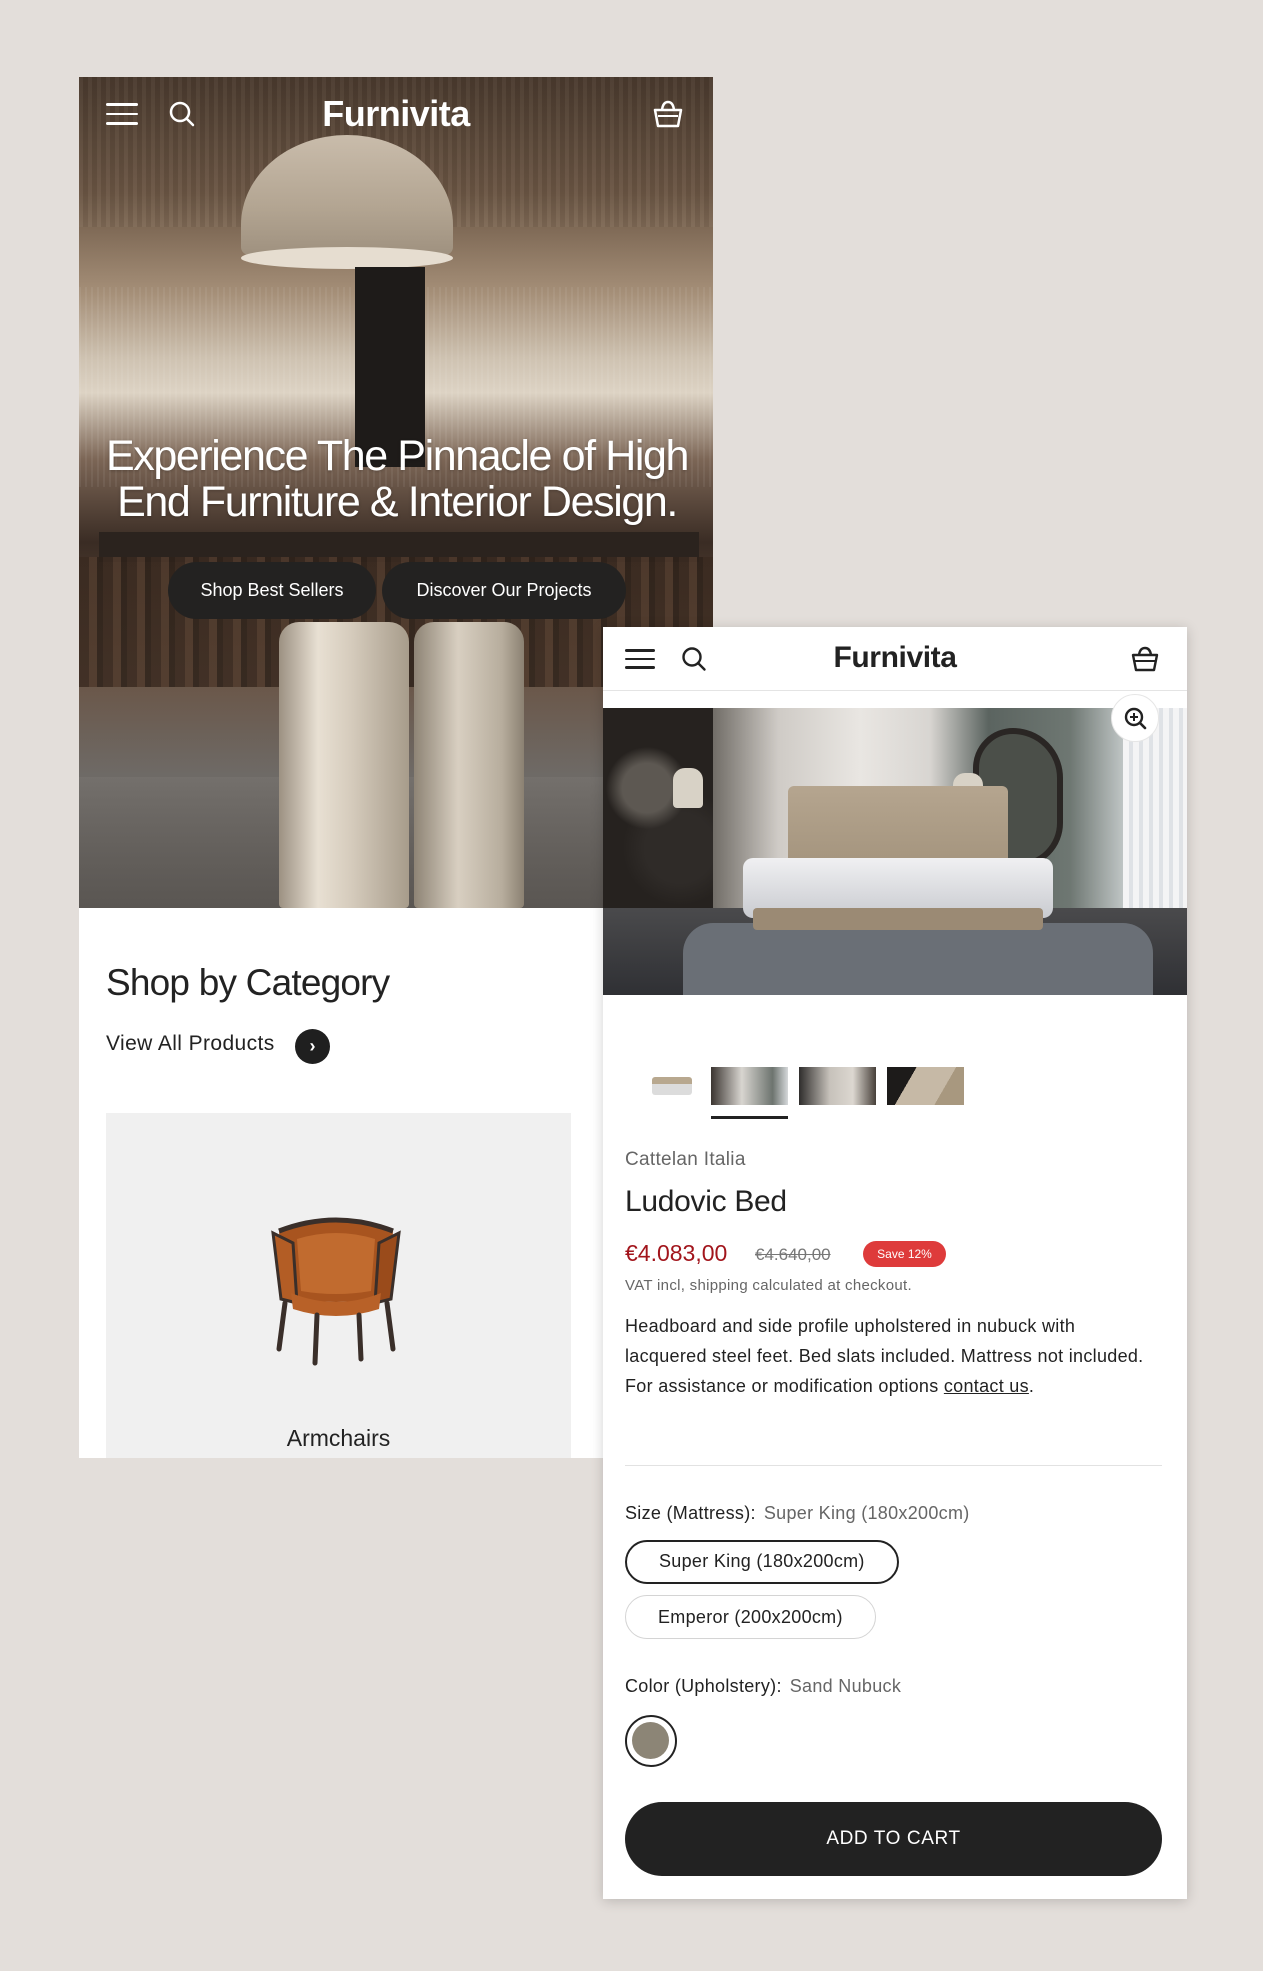  What do you see at coordinates (793, 1254) in the screenshot?
I see `compare-at-price: €4.640,00` at bounding box center [793, 1254].